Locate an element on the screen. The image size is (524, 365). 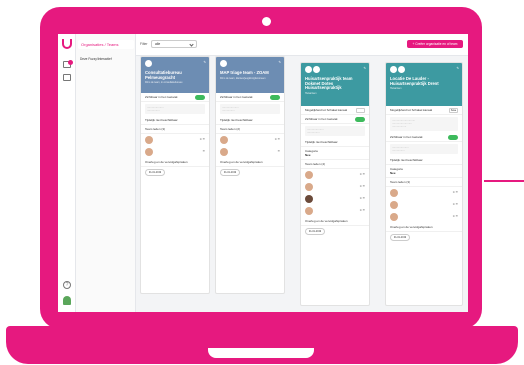
user-avatar-icon is located at coordinates (67, 300).